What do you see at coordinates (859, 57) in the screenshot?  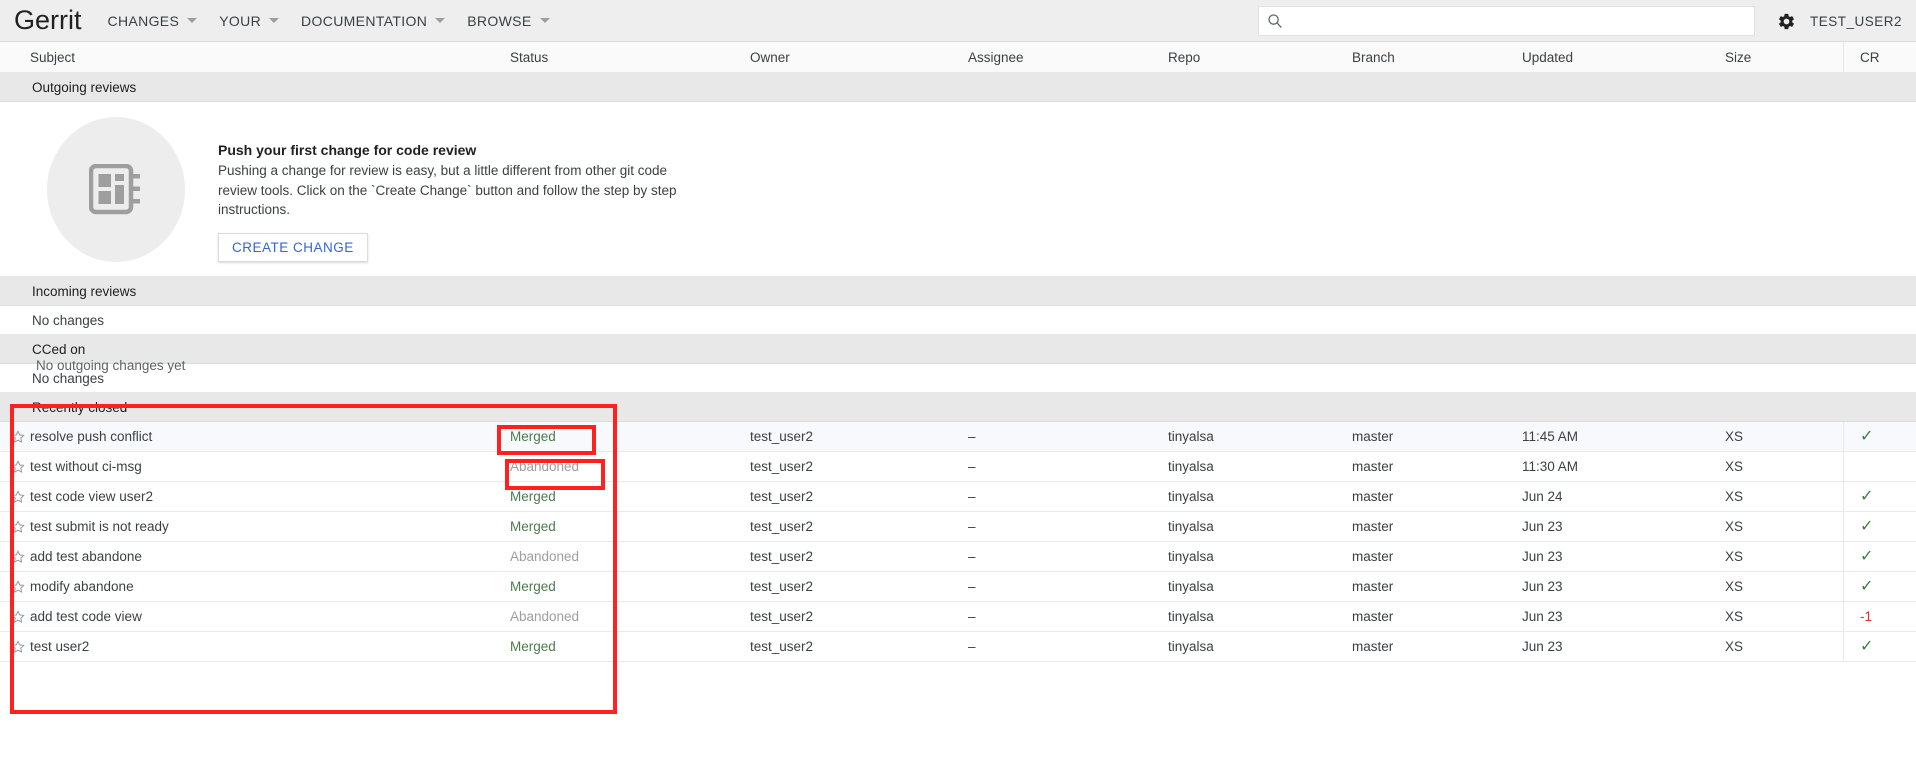 I see `column-header-owner: Owner` at bounding box center [859, 57].